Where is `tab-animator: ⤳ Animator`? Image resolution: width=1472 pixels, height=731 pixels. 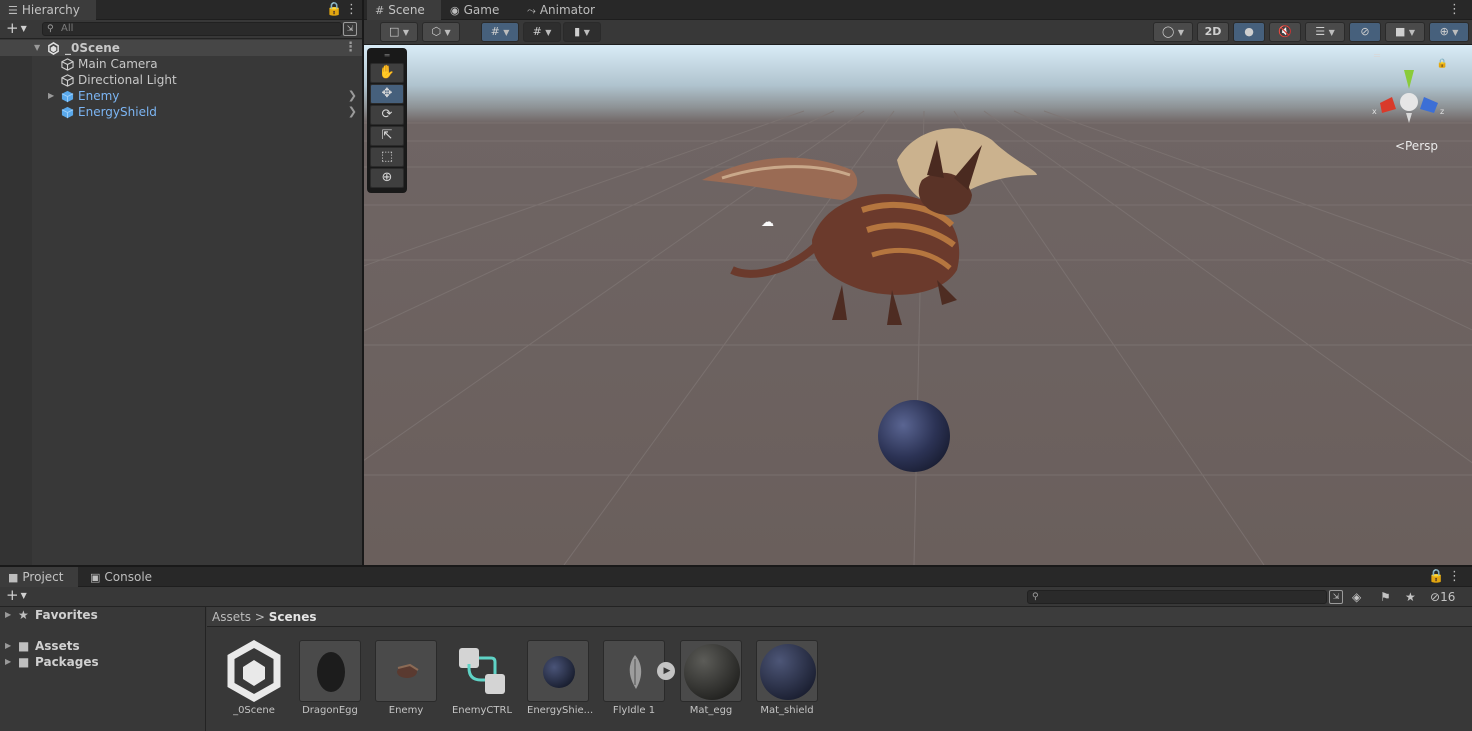
tab-animator: ⤳ Animator is located at coordinates (564, 10).